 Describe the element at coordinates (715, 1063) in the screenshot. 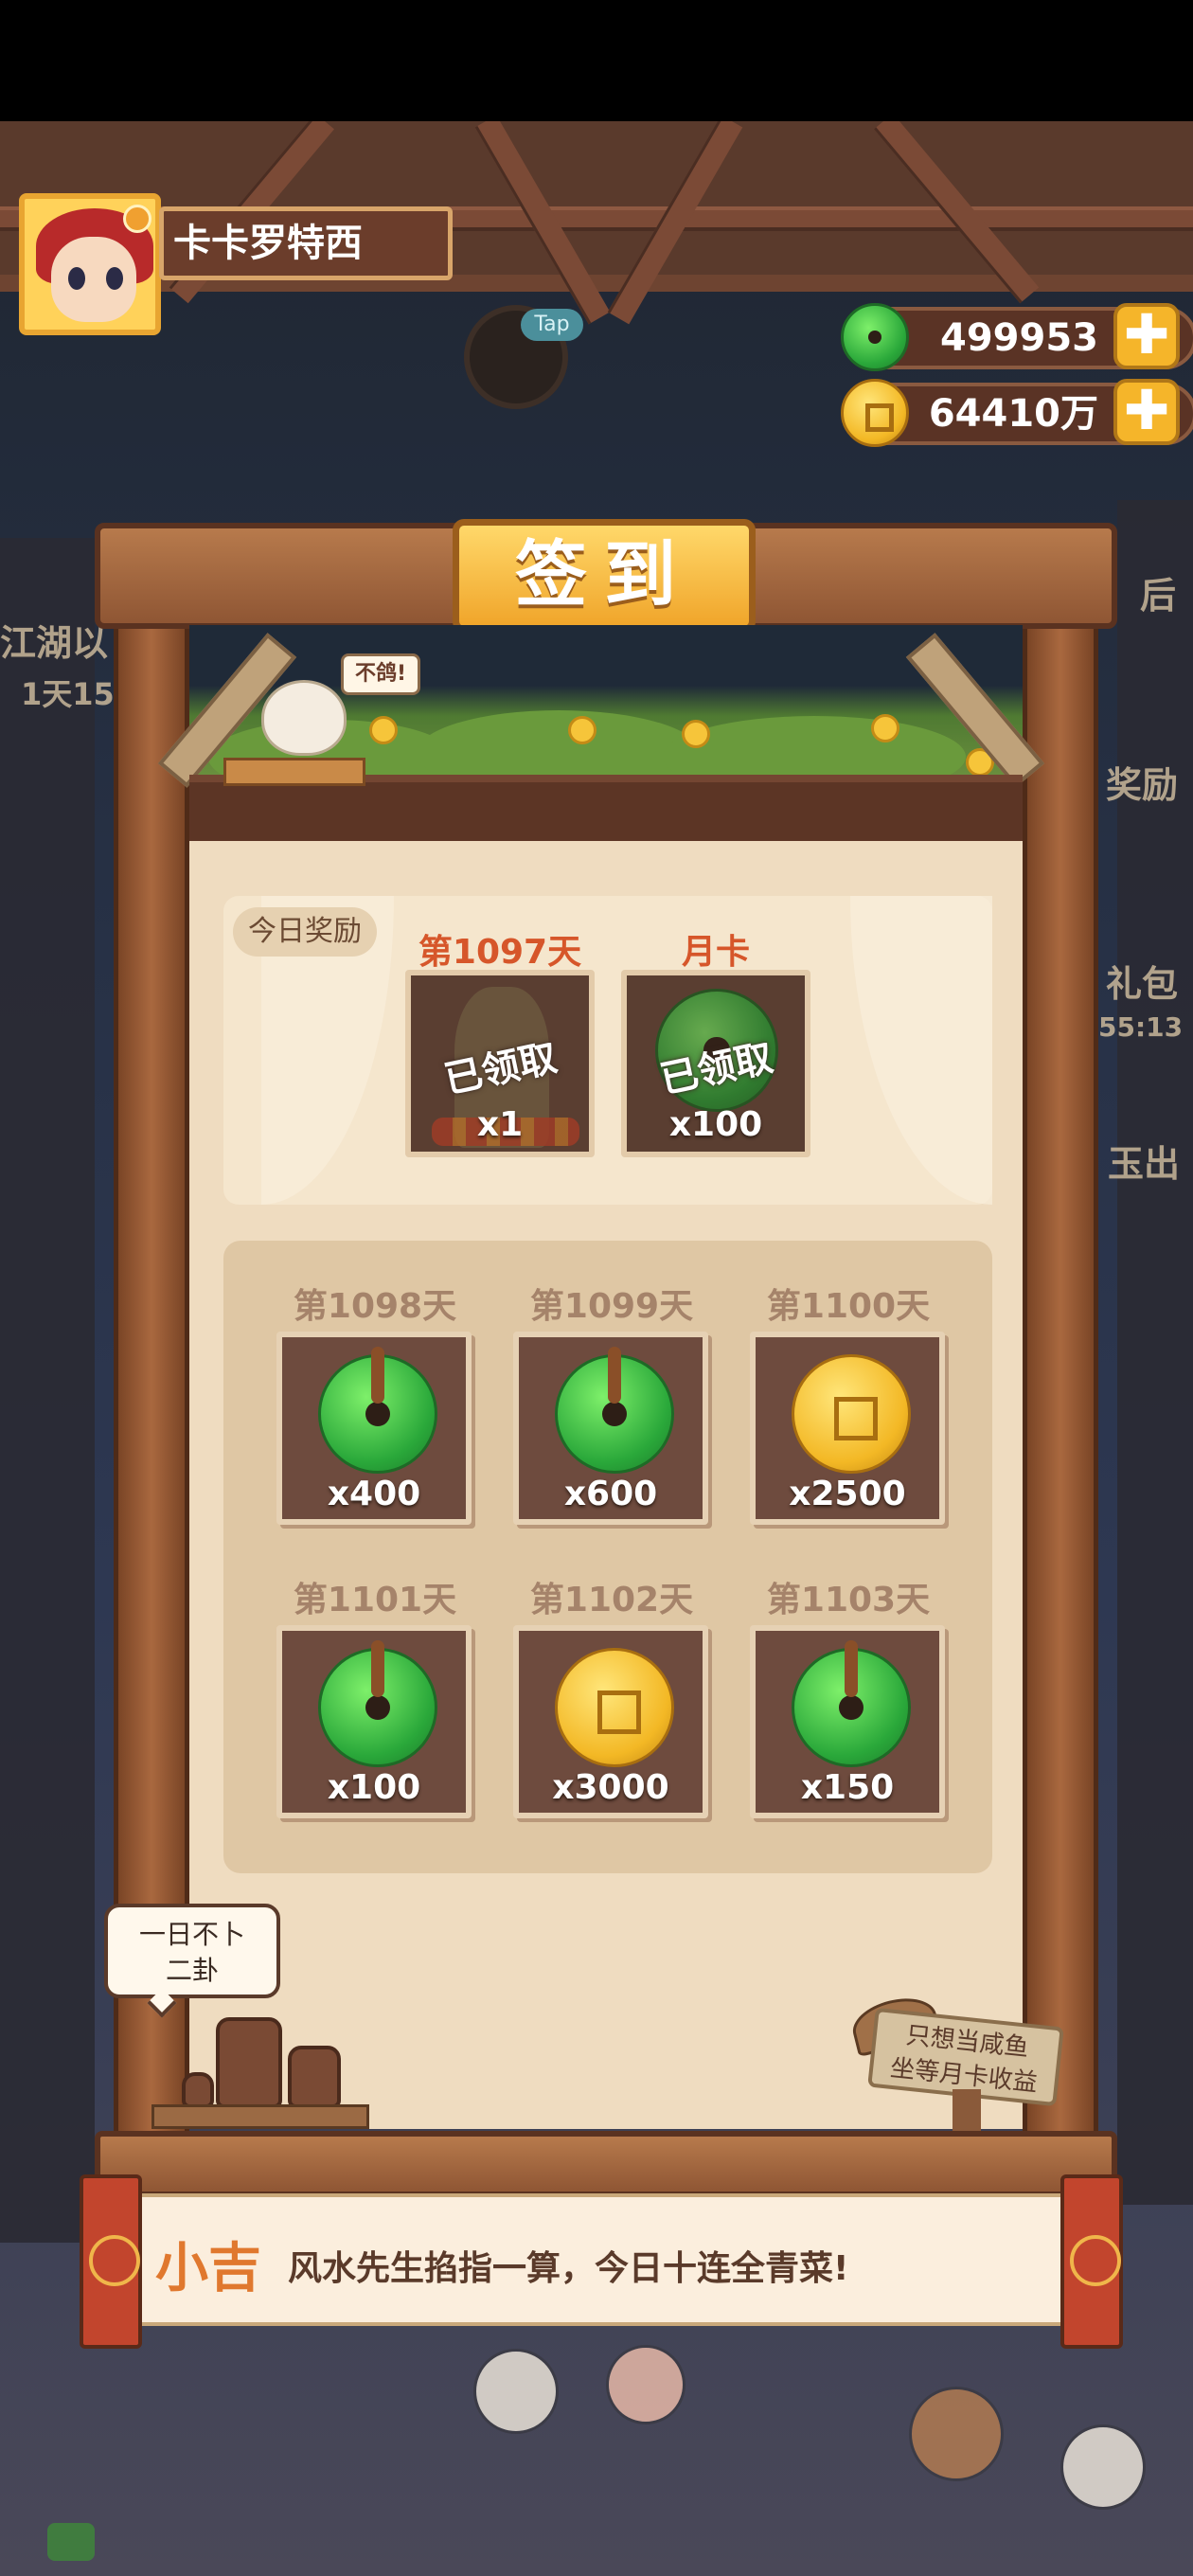

I see `monthly-card-reward: 已领取 x100` at that location.